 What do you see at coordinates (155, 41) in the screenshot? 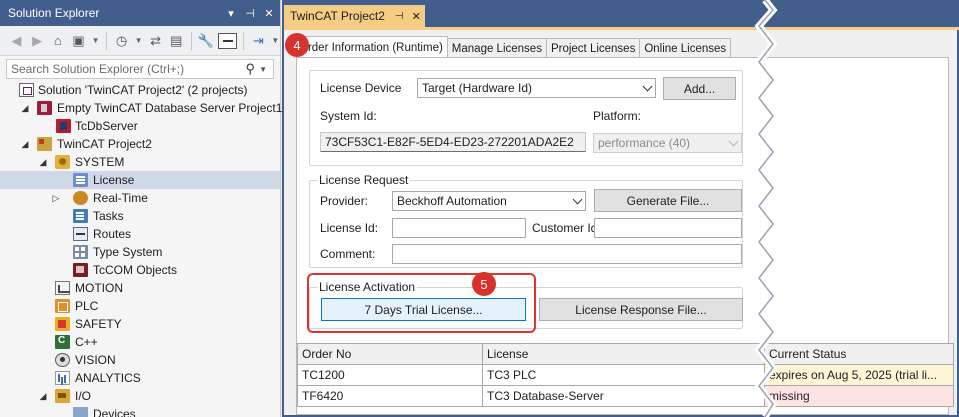
I see `sync-icon: ⇄` at bounding box center [155, 41].